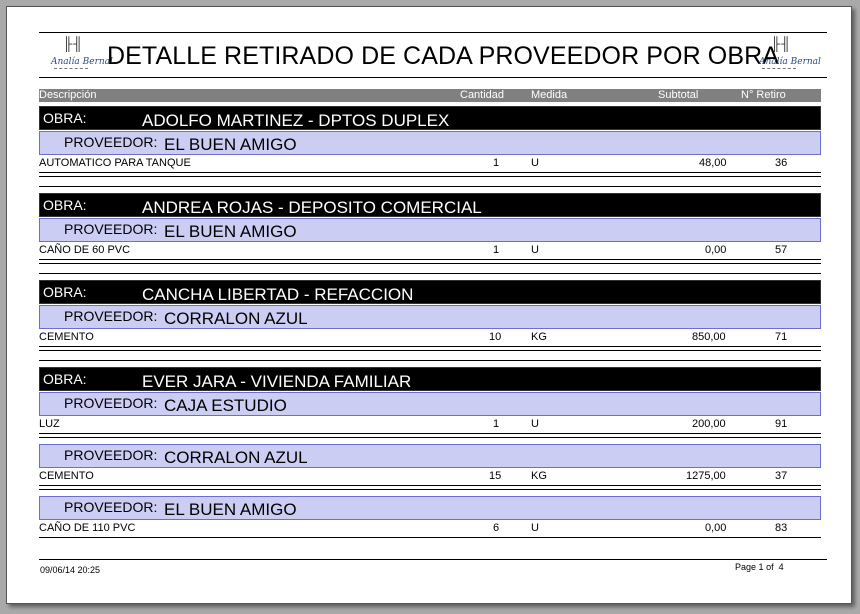 This screenshot has width=860, height=614. What do you see at coordinates (781, 163) in the screenshot?
I see `item-retiro: 36` at bounding box center [781, 163].